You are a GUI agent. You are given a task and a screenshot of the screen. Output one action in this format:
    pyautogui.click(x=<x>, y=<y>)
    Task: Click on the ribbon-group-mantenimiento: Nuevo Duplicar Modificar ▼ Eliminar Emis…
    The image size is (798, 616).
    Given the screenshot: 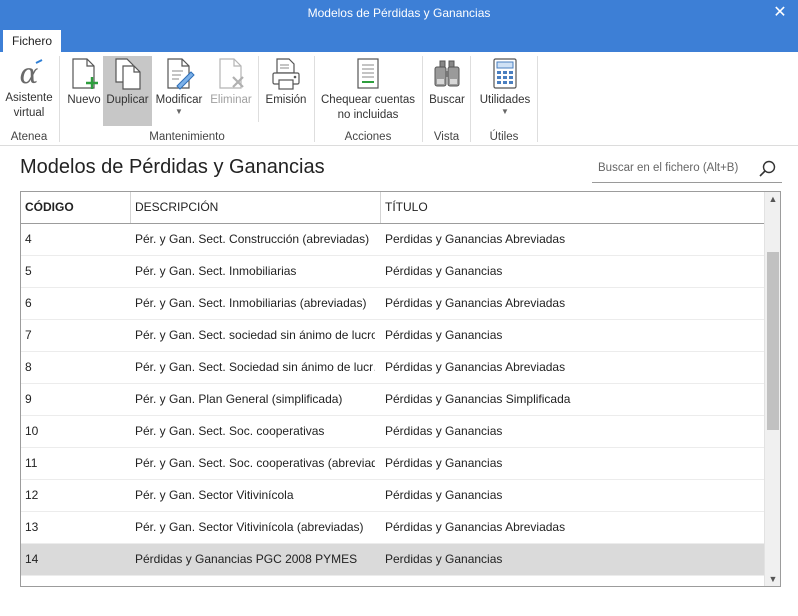 What is the action you would take?
    pyautogui.click(x=187, y=99)
    